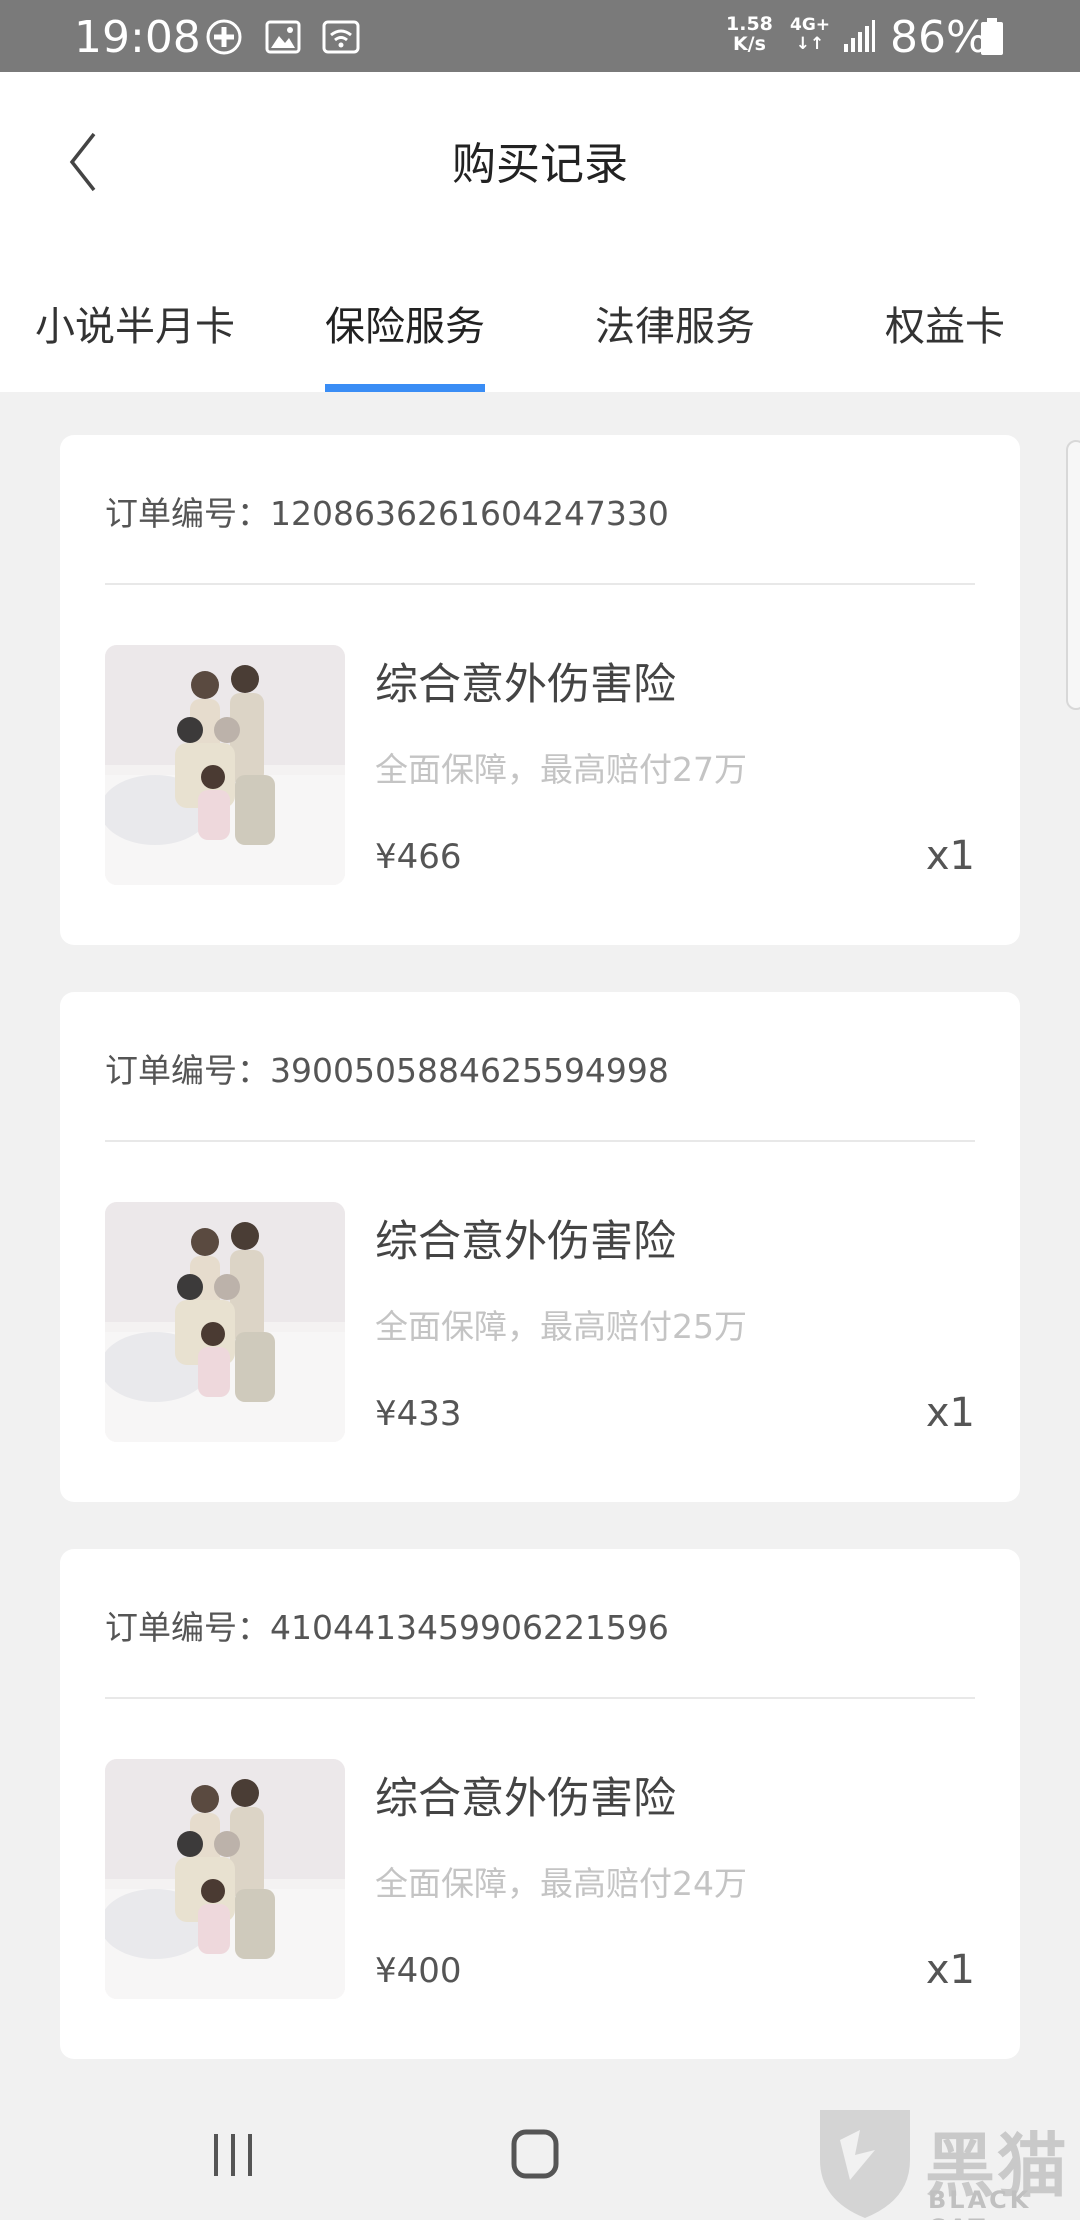 This screenshot has height=2220, width=1080. What do you see at coordinates (1073, 575) in the screenshot?
I see `scroll-edge-handle` at bounding box center [1073, 575].